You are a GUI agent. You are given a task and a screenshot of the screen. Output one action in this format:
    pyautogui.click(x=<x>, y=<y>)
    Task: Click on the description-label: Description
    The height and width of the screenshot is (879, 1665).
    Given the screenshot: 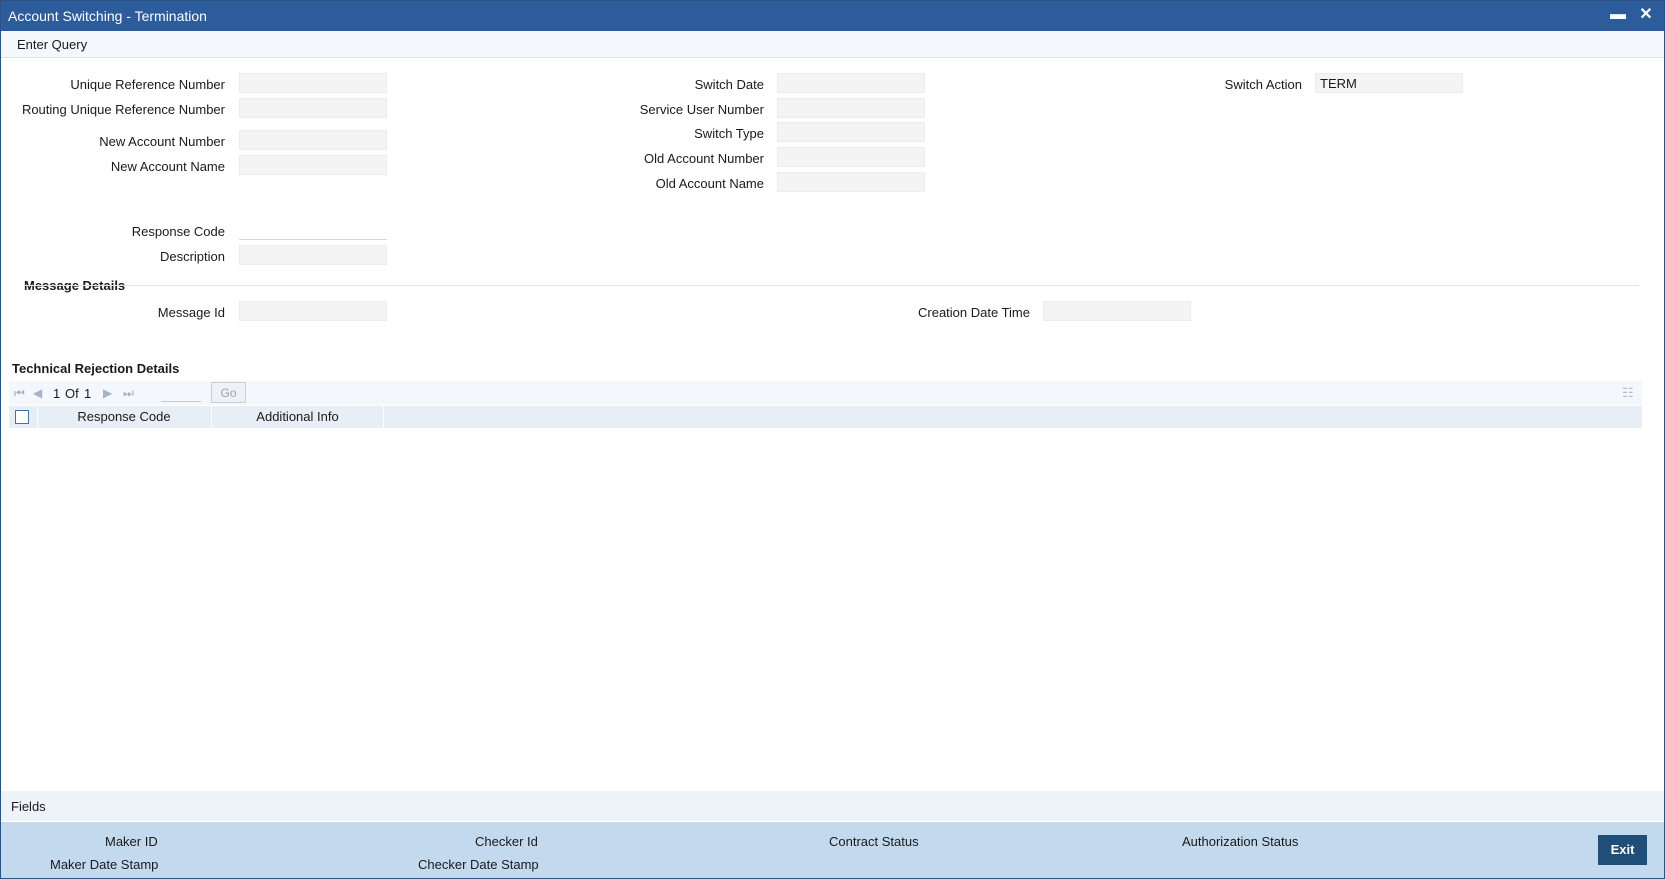 What is the action you would take?
    pyautogui.click(x=192, y=256)
    